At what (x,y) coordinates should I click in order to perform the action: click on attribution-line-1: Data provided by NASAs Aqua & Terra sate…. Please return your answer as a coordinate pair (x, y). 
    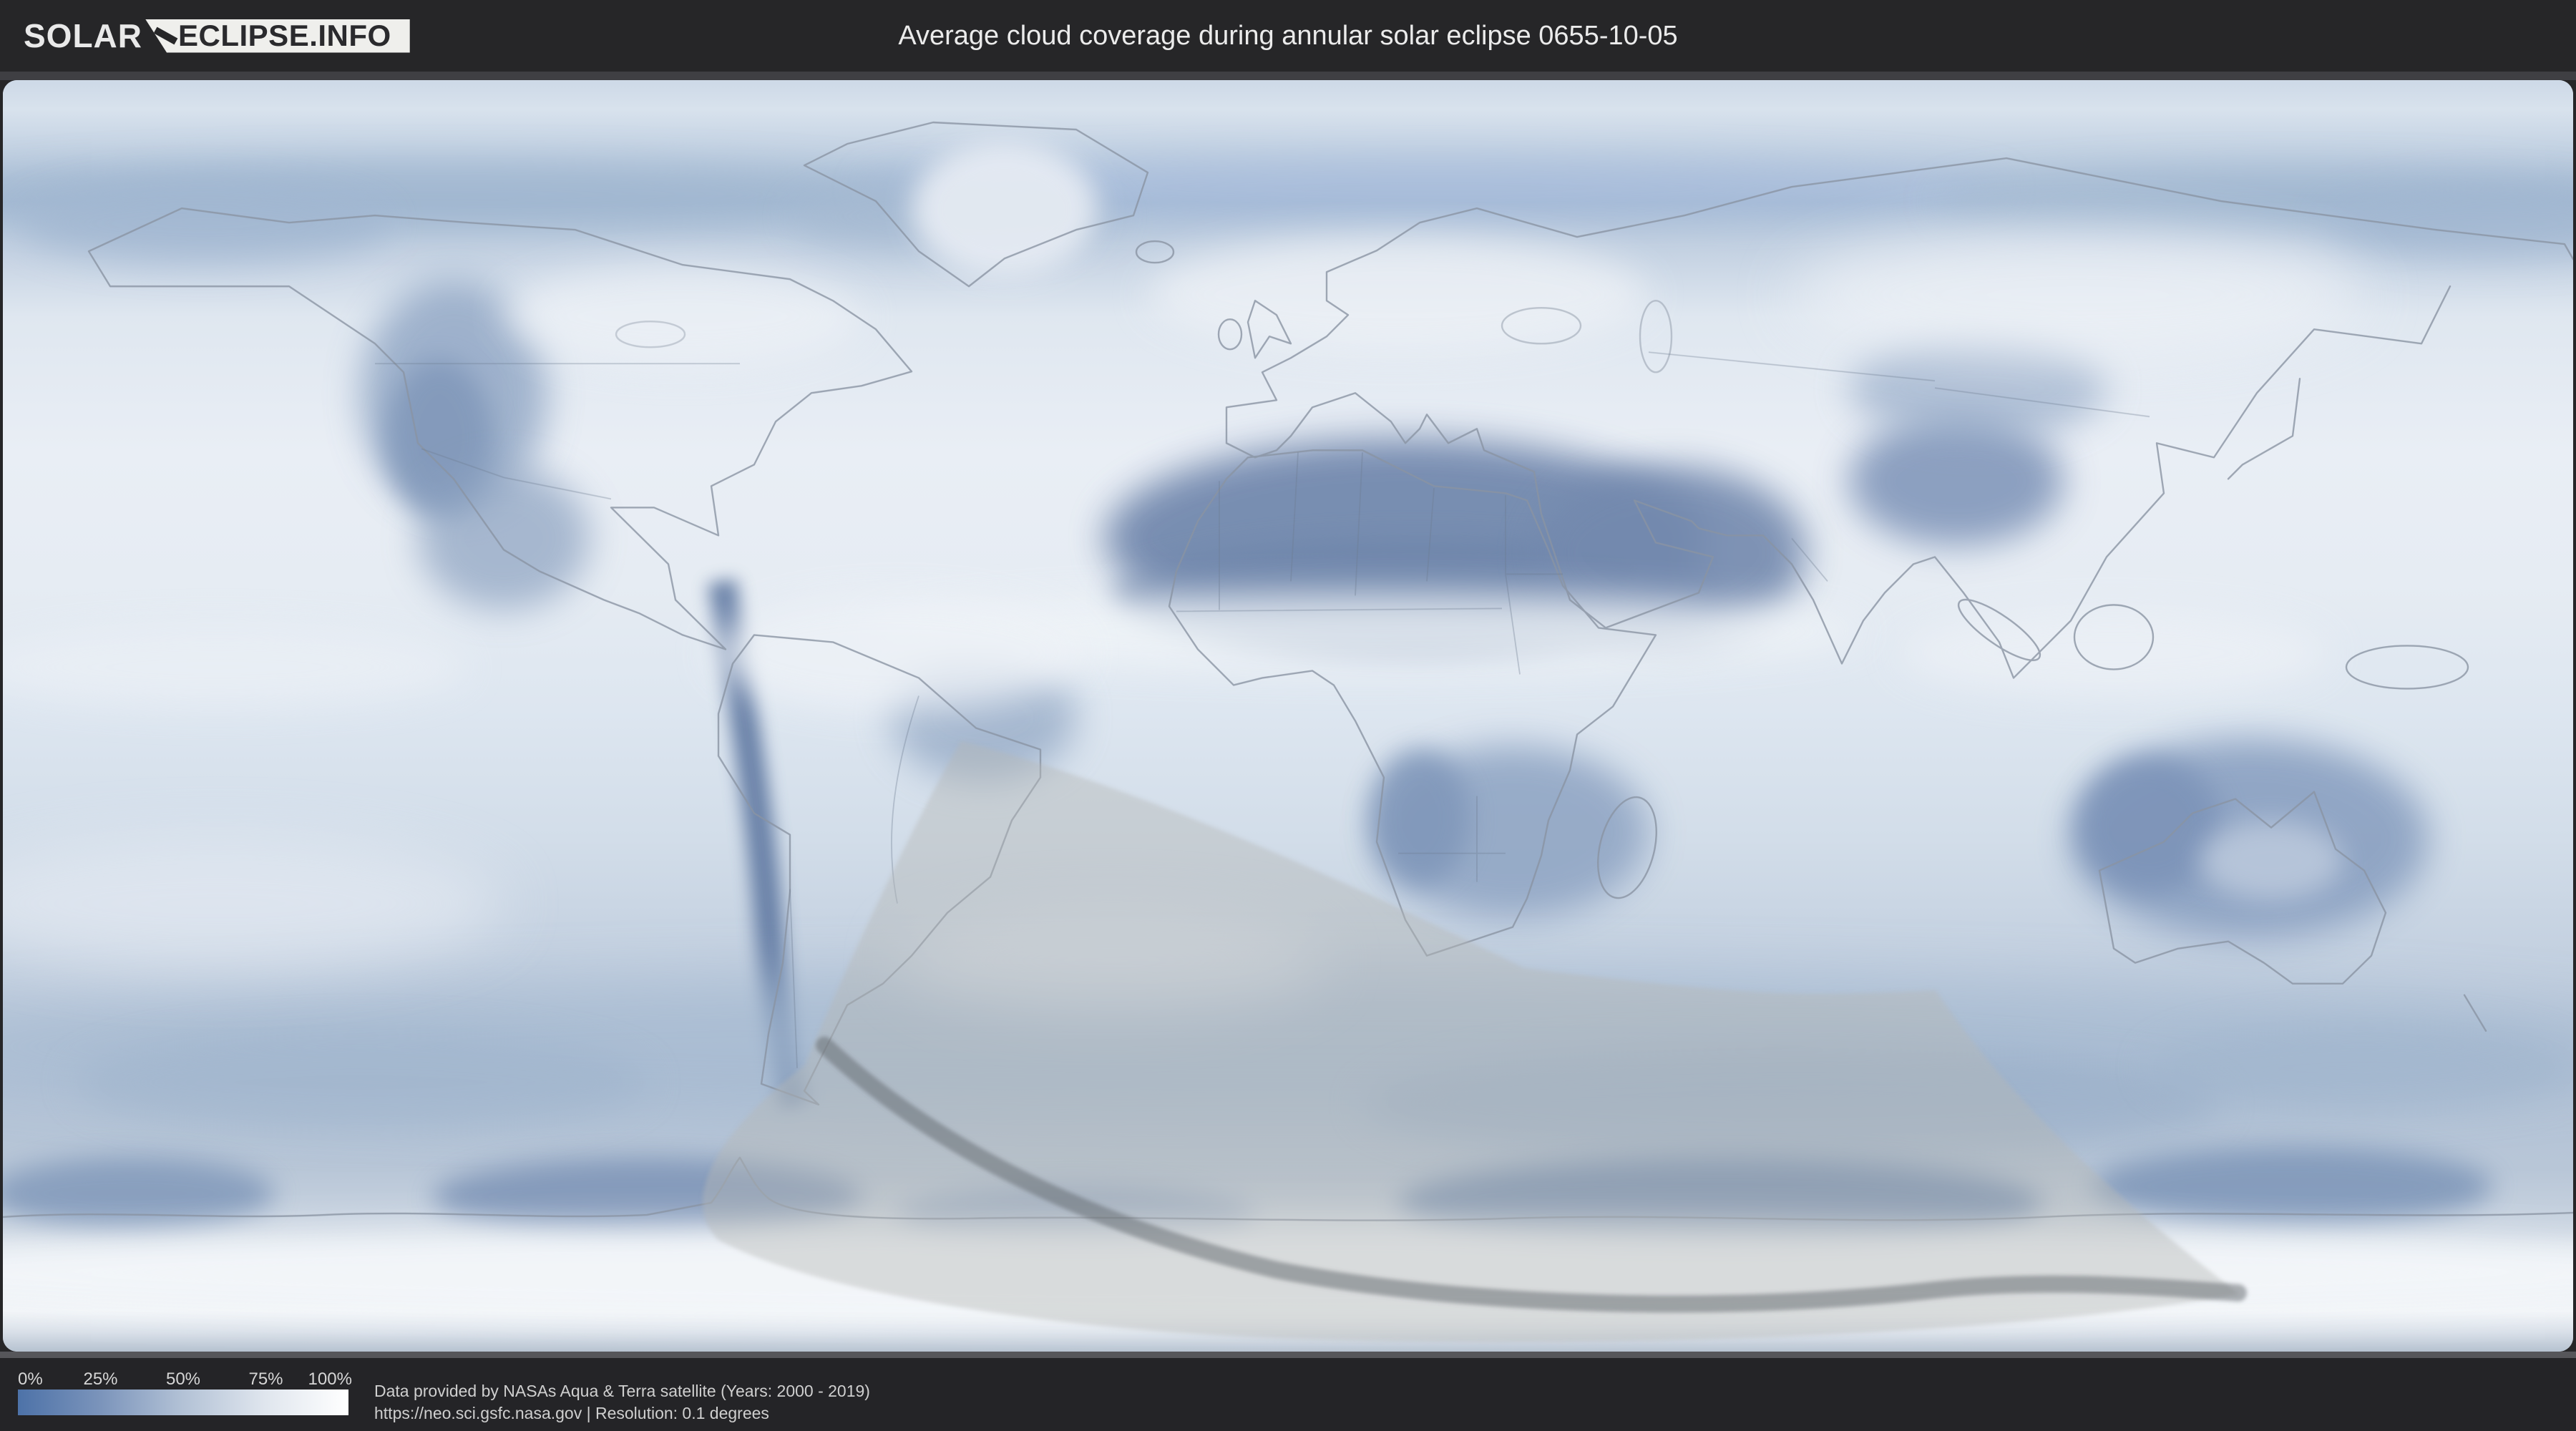
    Looking at the image, I should click on (622, 1391).